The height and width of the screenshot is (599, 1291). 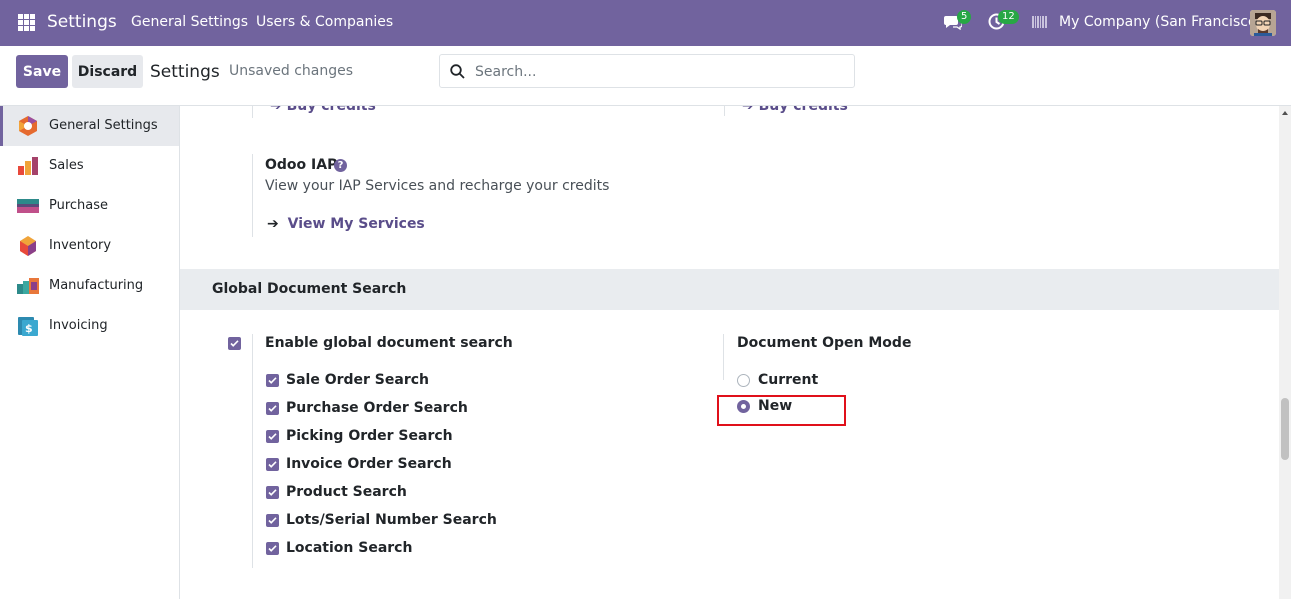 I want to click on invoicing-icon: $, so click(x=28, y=326).